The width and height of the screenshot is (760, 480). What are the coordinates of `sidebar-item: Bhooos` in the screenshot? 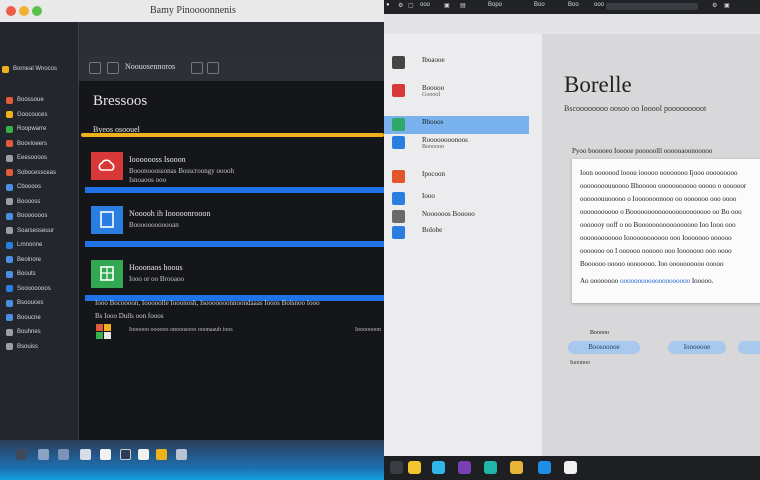 It's located at (467, 125).